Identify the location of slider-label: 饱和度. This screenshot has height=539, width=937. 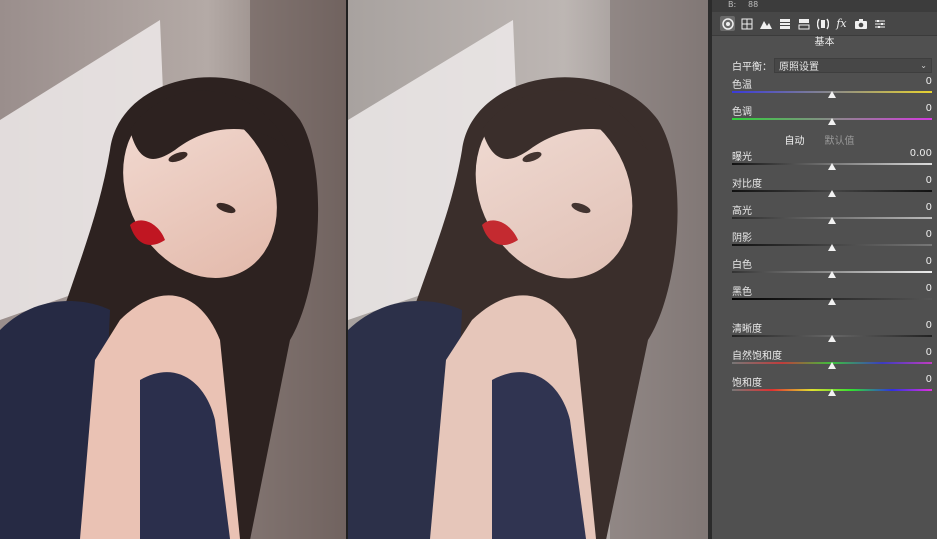
(747, 383).